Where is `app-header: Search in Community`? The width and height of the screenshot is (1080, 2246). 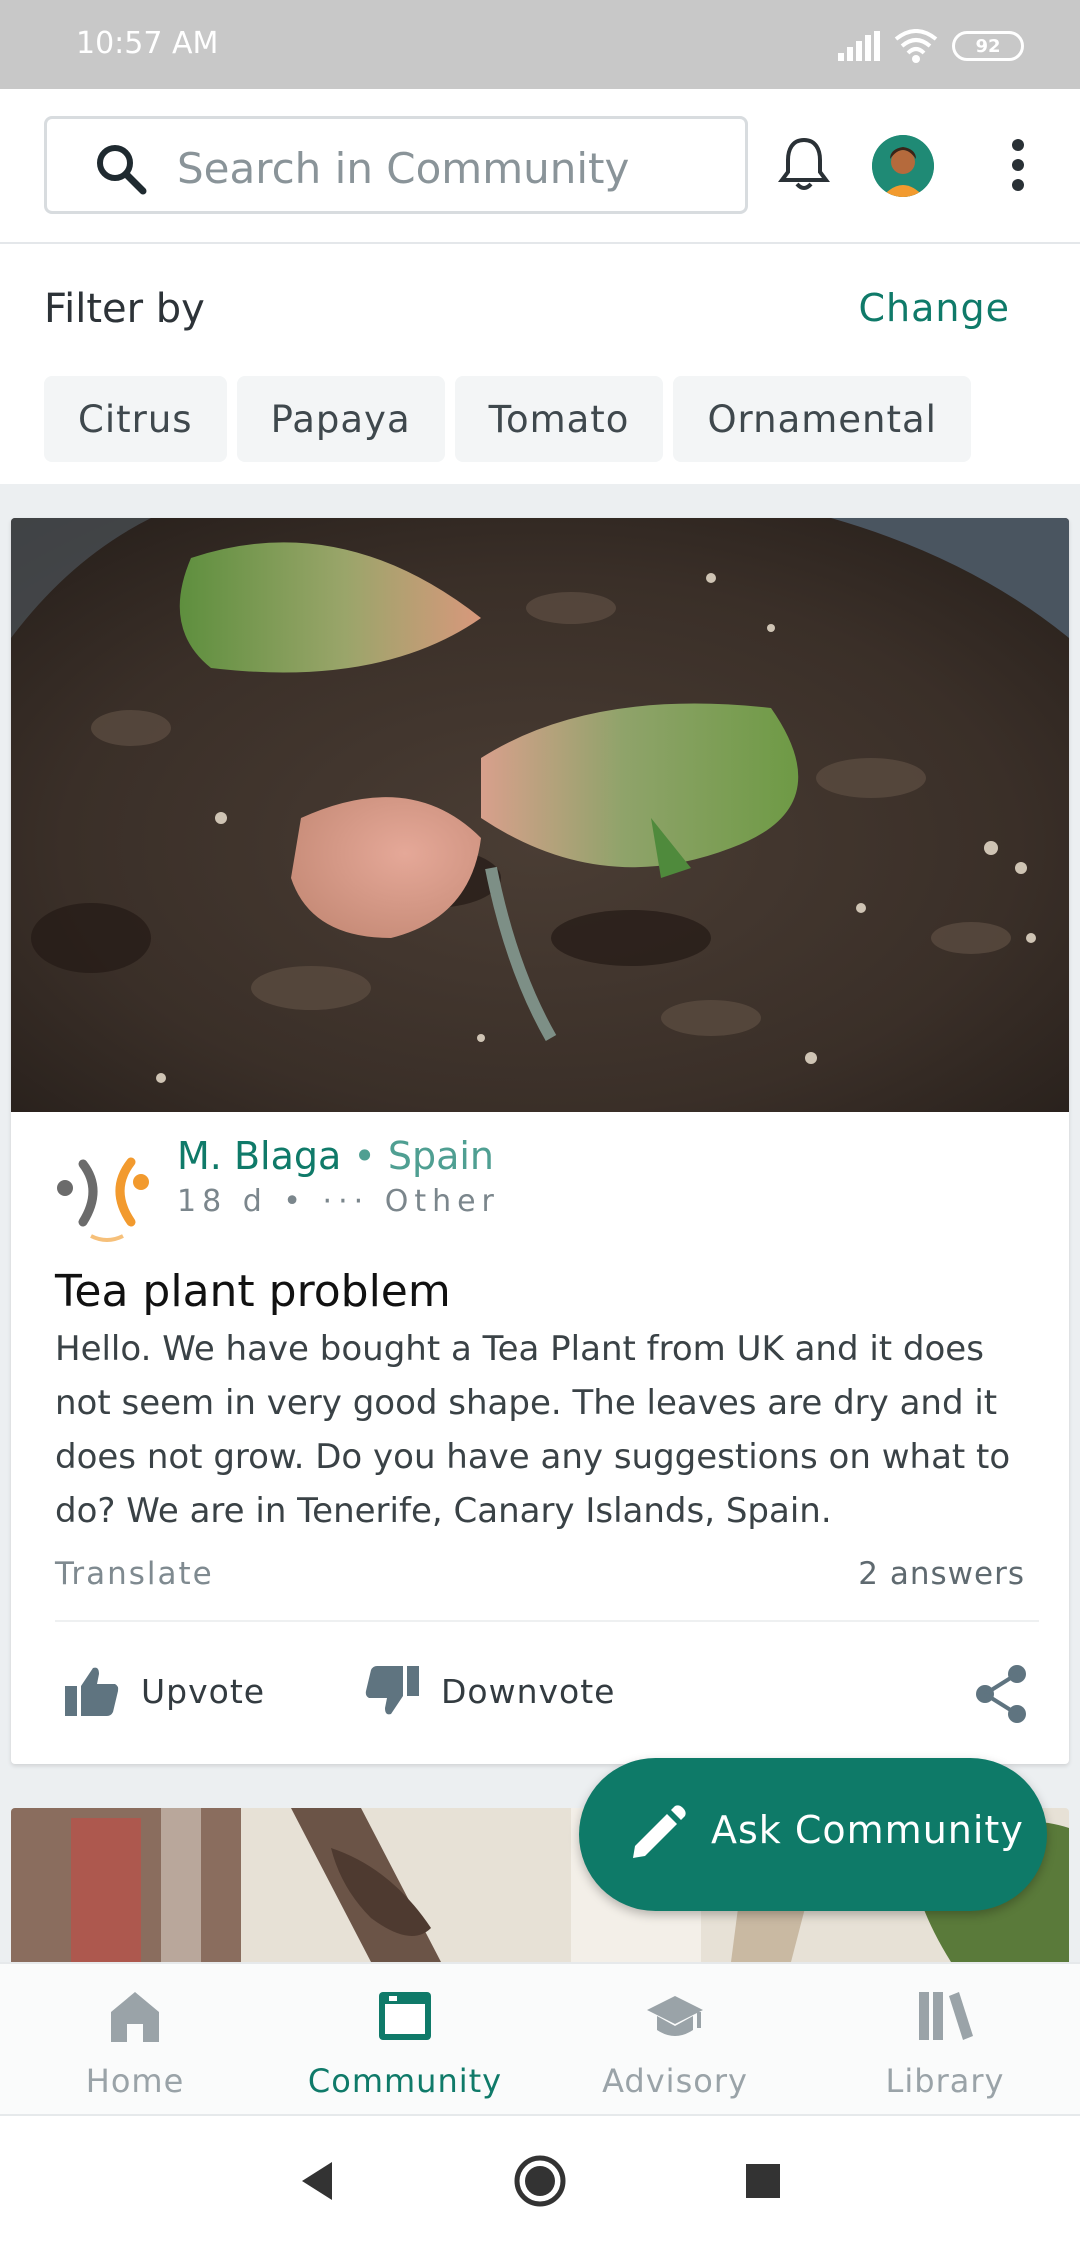
app-header: Search in Community is located at coordinates (540, 166).